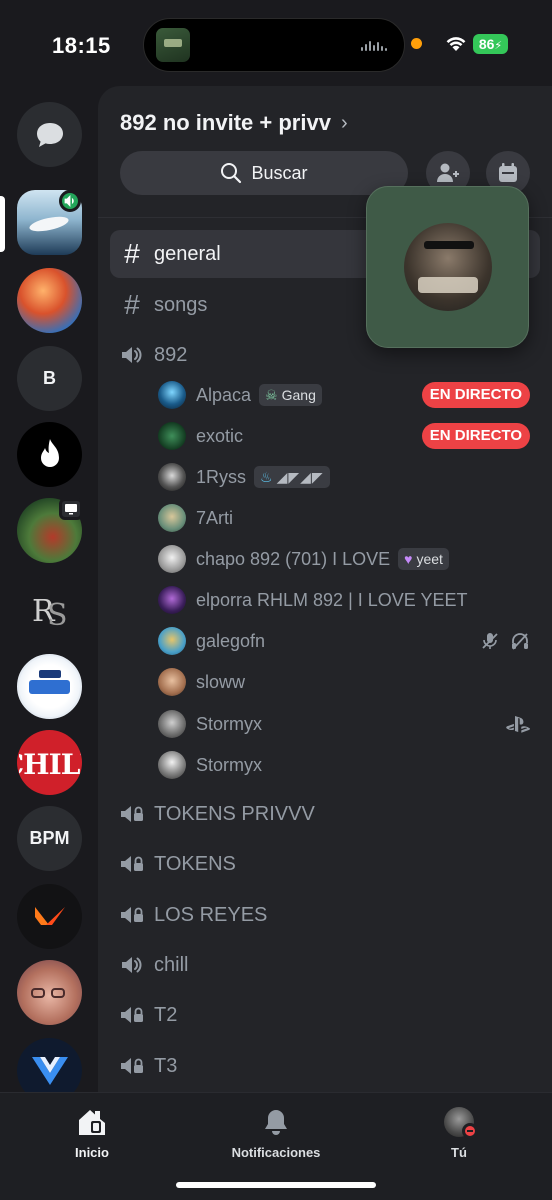 The image size is (552, 1200). What do you see at coordinates (375, 46) in the screenshot?
I see `audio-wave-icon` at bounding box center [375, 46].